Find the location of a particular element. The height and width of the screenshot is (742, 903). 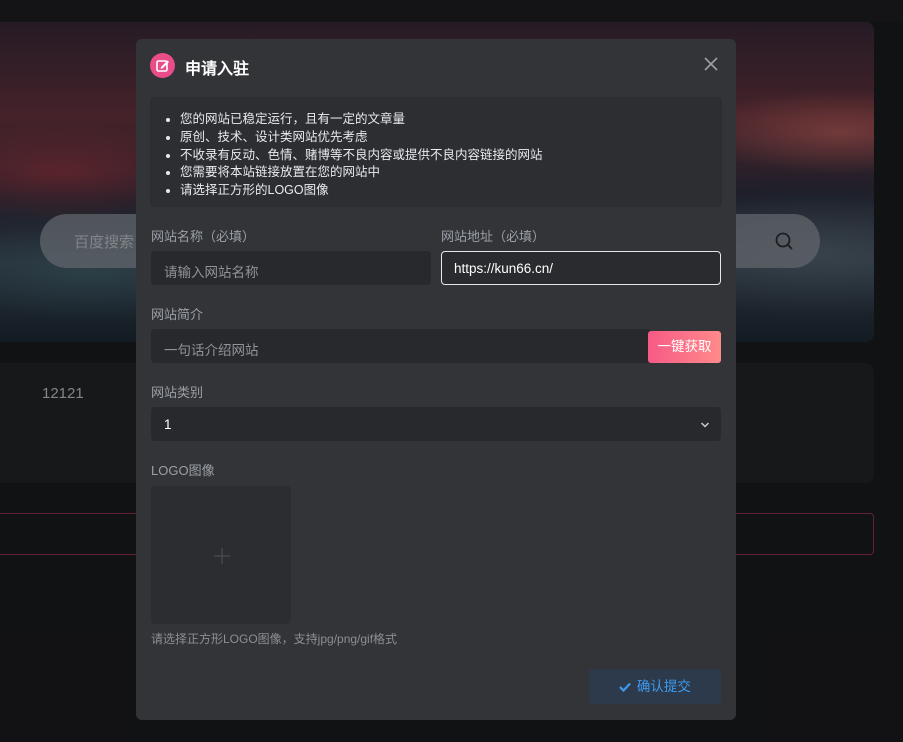

site-name-placeholder: 请输入网站名称 is located at coordinates (211, 272).